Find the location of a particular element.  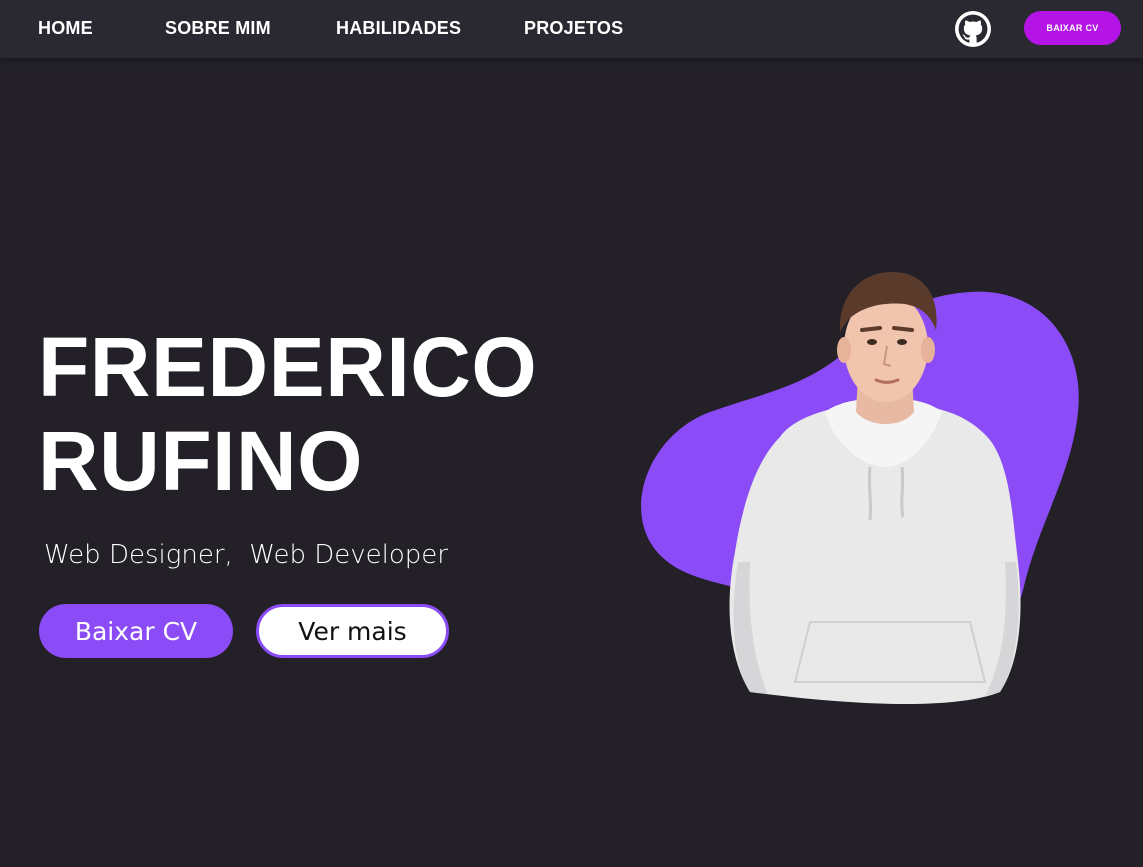

hero-name-last: RUFINO is located at coordinates (200, 461).